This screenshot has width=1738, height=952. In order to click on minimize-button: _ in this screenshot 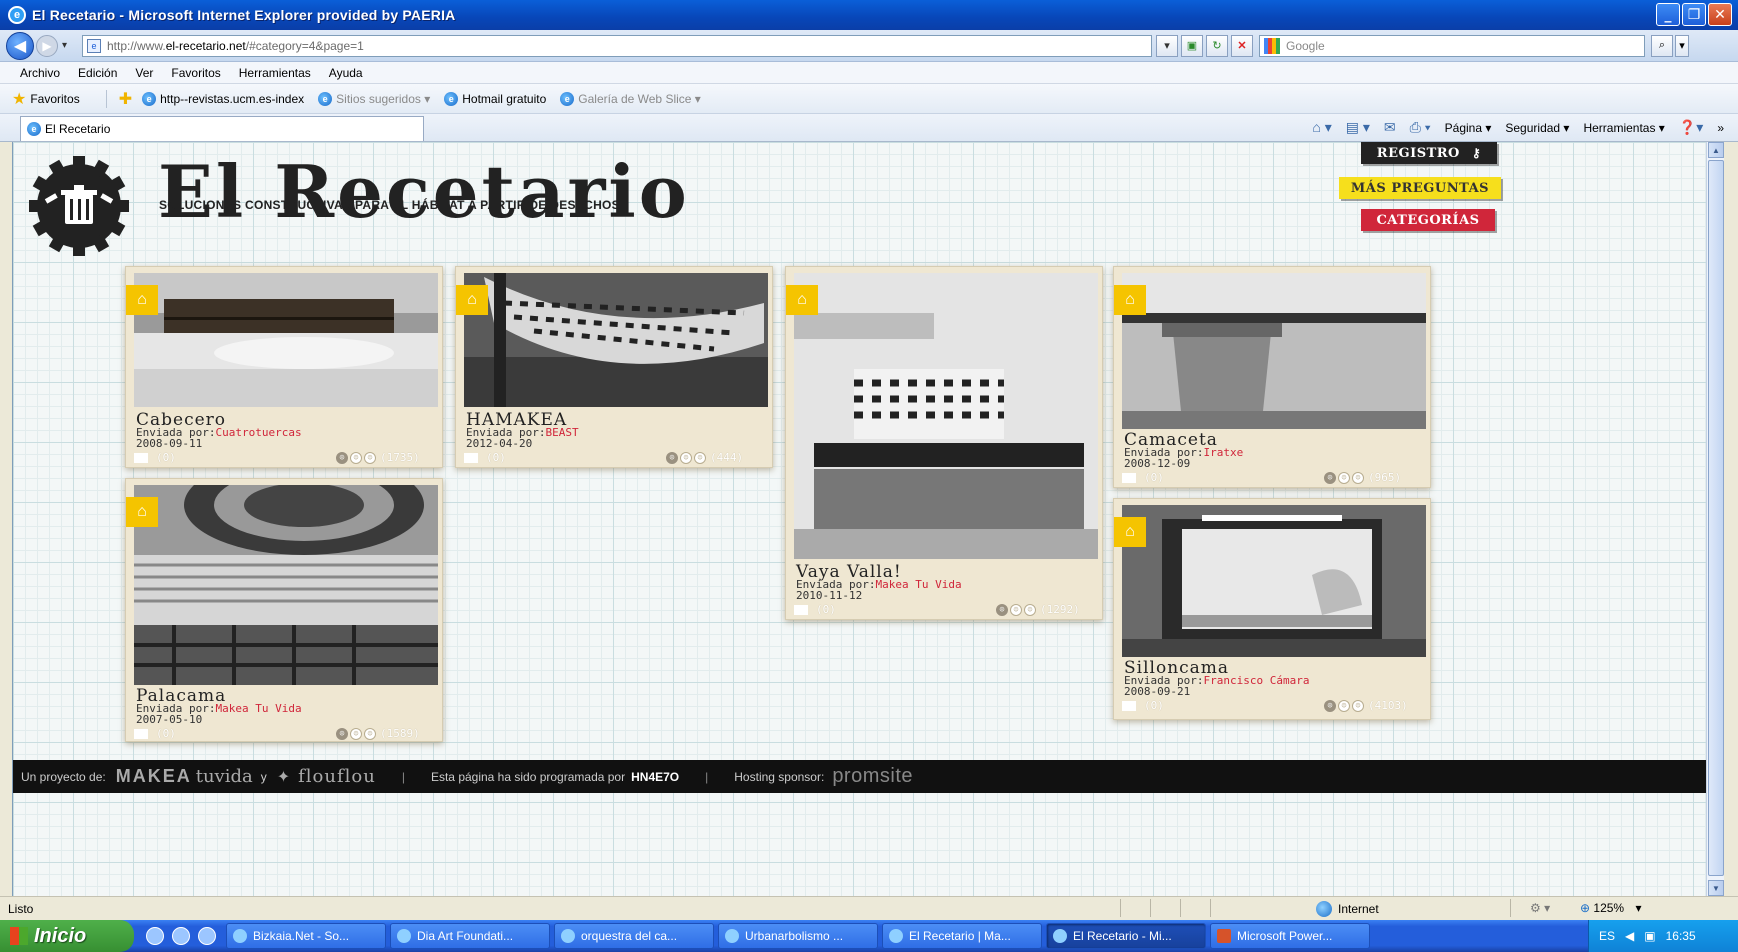, I will do `click(1668, 14)`.